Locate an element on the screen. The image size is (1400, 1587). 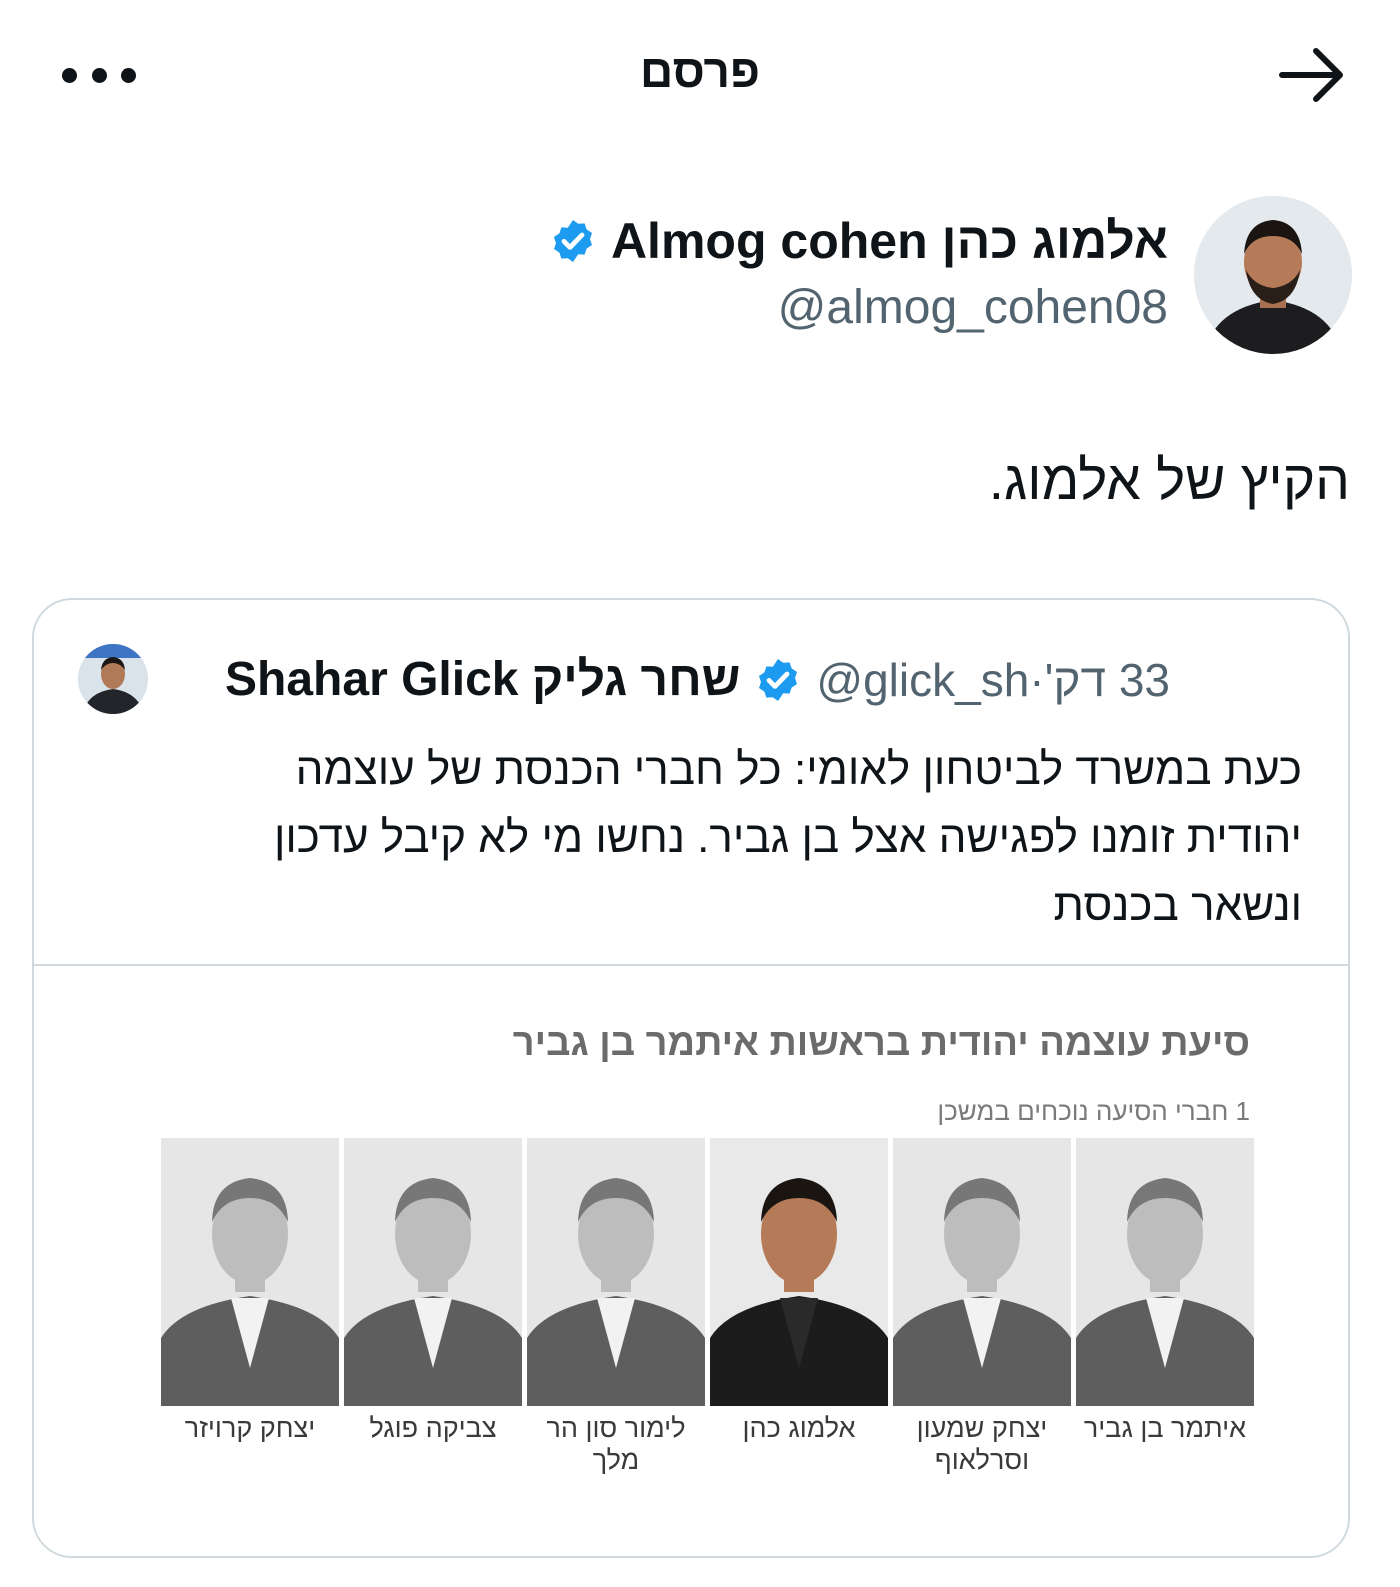
member-card: יצחק קרויזר is located at coordinates (250, 1291).